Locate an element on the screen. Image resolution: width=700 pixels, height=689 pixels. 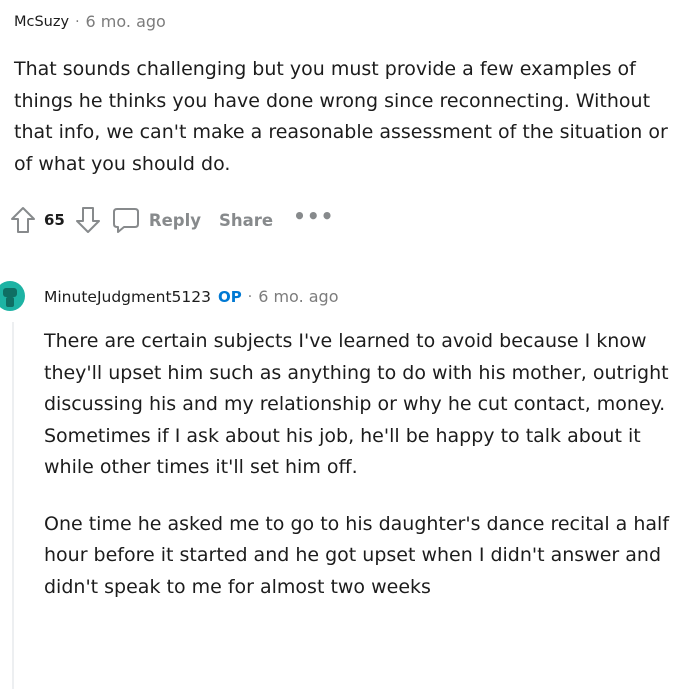
comment-meta: McSuzy · 6 mo. ago is located at coordinates (90, 21).